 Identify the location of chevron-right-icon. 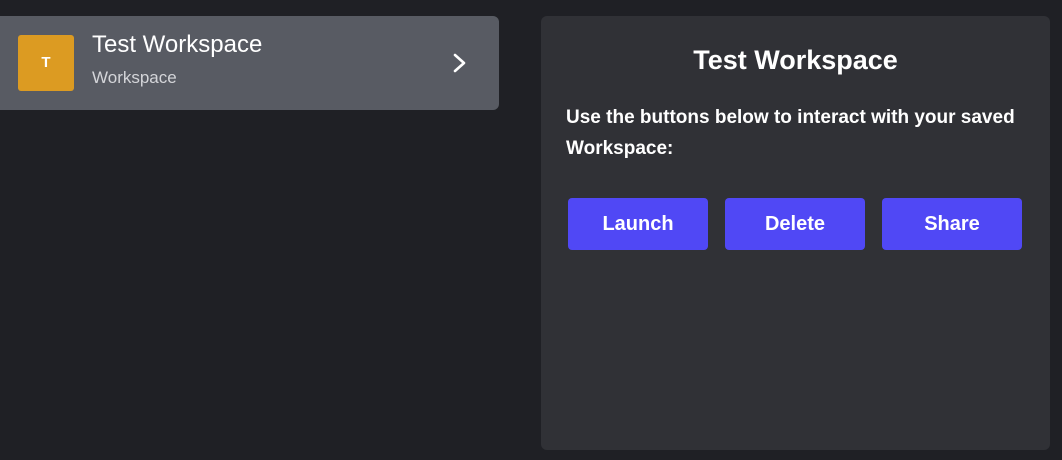
(459, 63).